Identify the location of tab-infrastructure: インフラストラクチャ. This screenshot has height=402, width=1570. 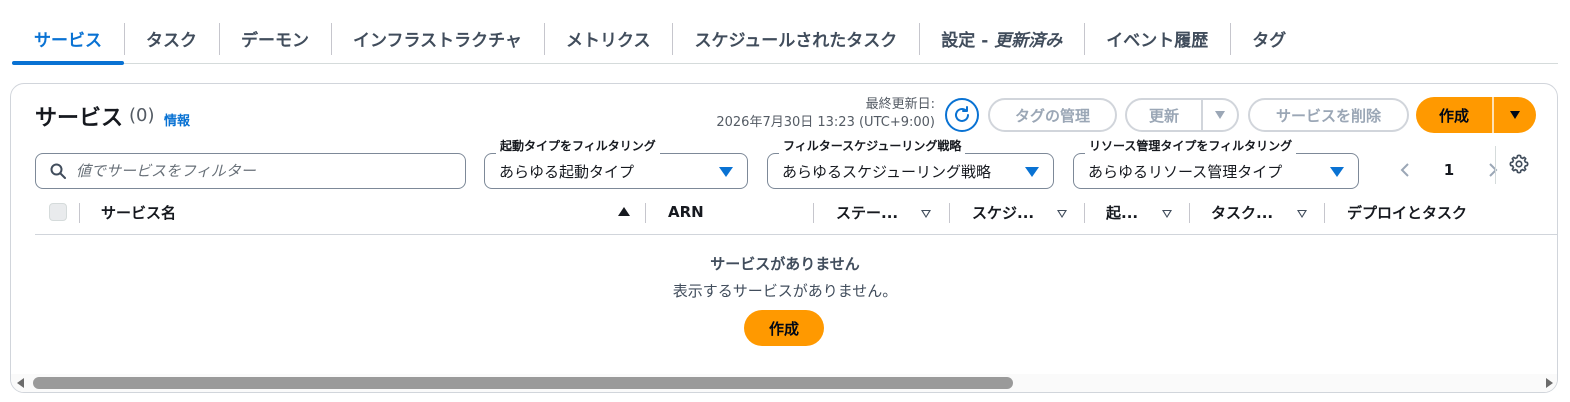
(437, 39).